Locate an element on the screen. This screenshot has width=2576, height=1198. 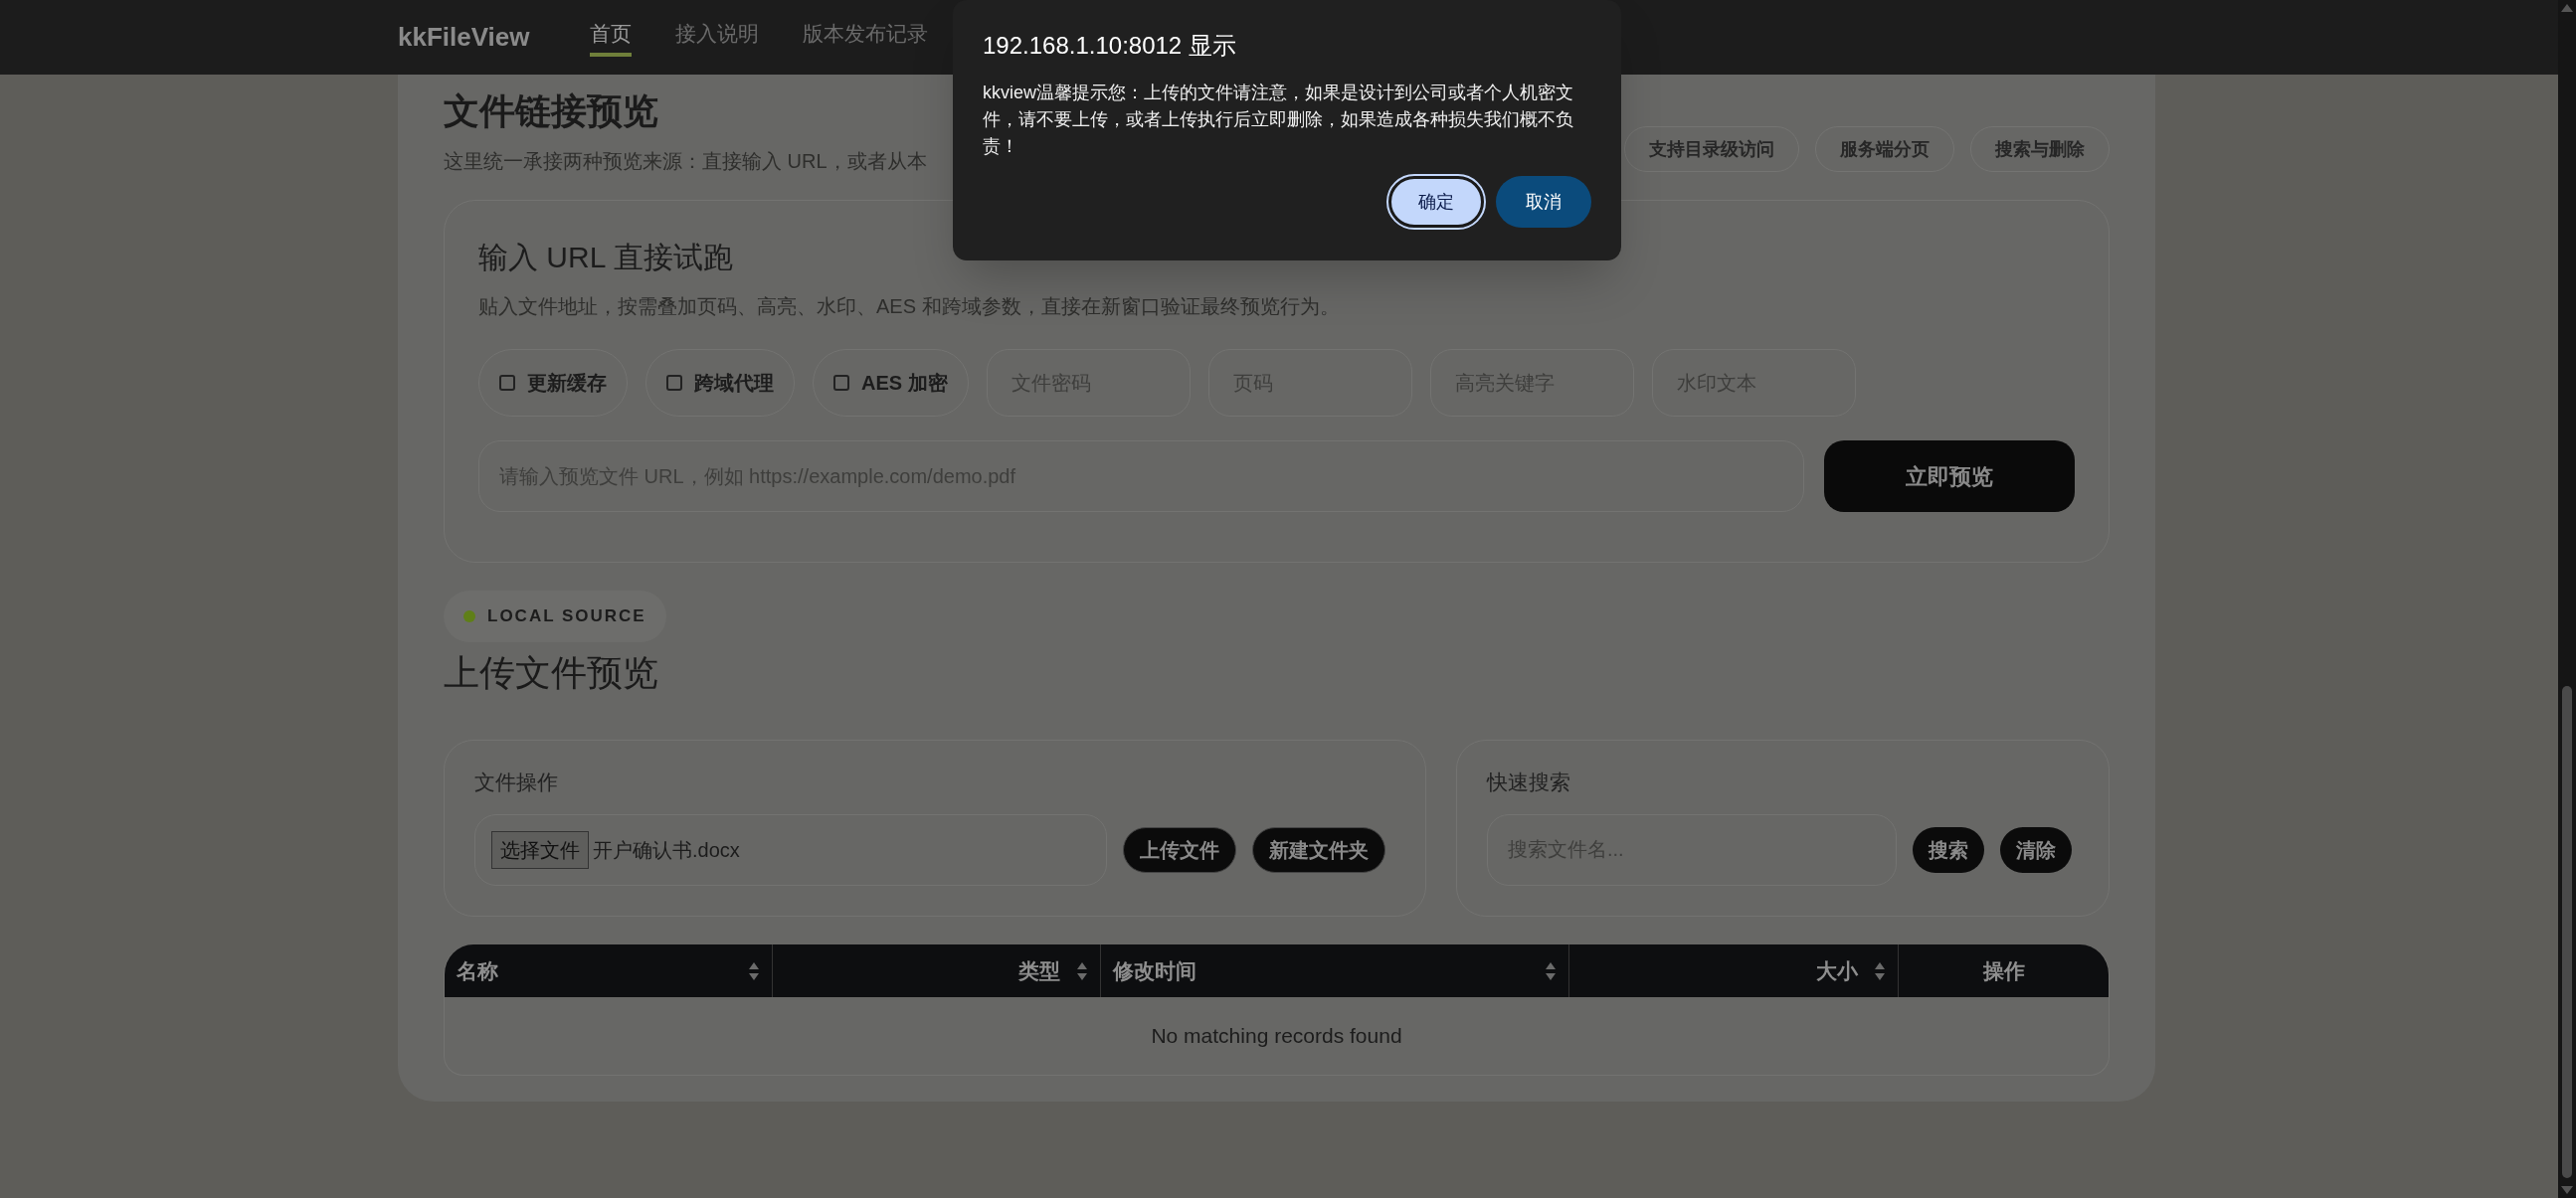
action-button: 搜索 is located at coordinates (1948, 849).